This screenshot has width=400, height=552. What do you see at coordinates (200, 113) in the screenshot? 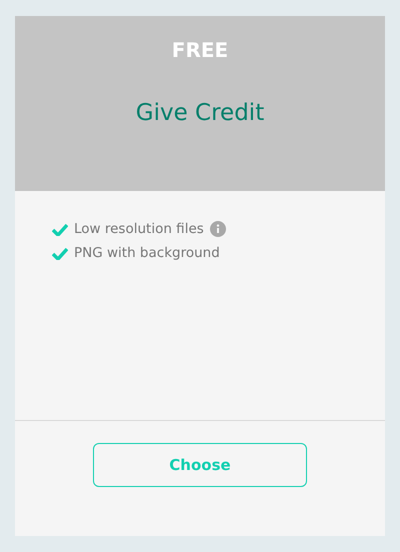
I see `plan-name: Give Credit` at bounding box center [200, 113].